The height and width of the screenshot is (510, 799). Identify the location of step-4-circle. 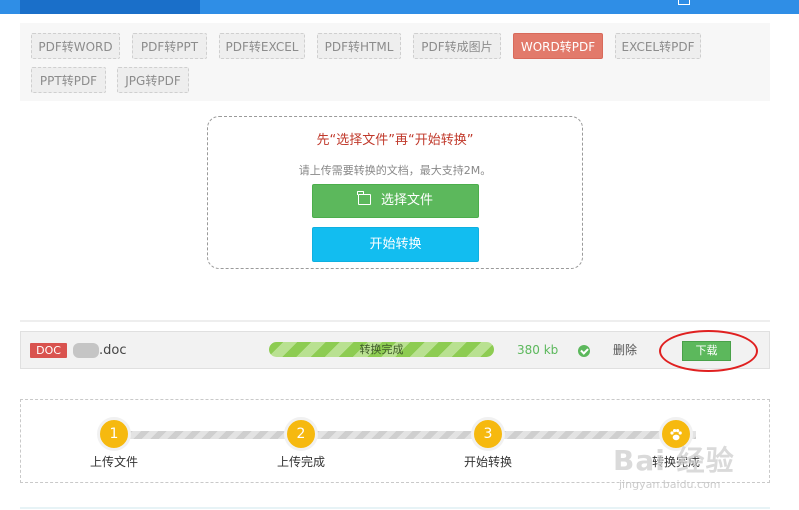
(676, 434).